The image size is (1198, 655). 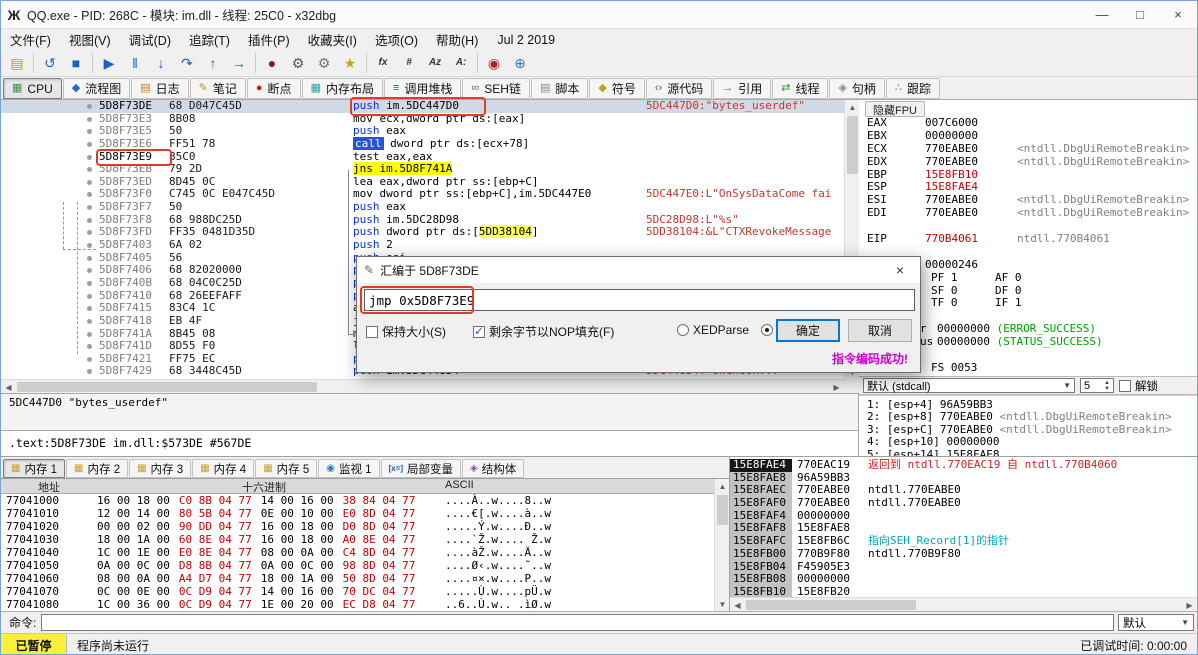 I want to click on assemble-instruction-input, so click(x=639, y=300).